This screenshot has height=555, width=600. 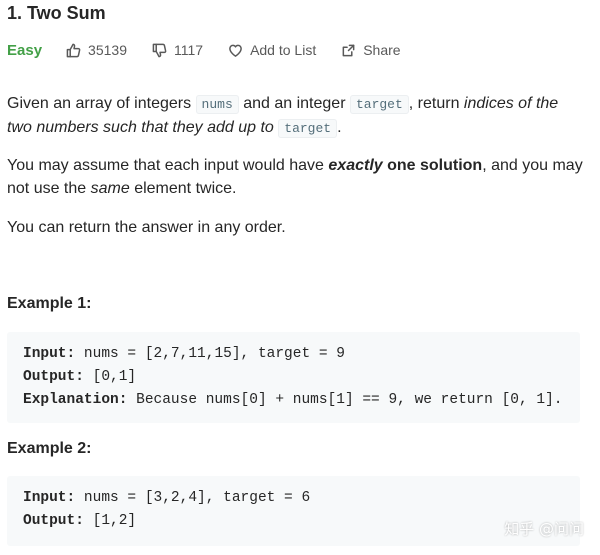 I want to click on input-value: nums = [2,7,11,15], target = 9, so click(x=210, y=354).